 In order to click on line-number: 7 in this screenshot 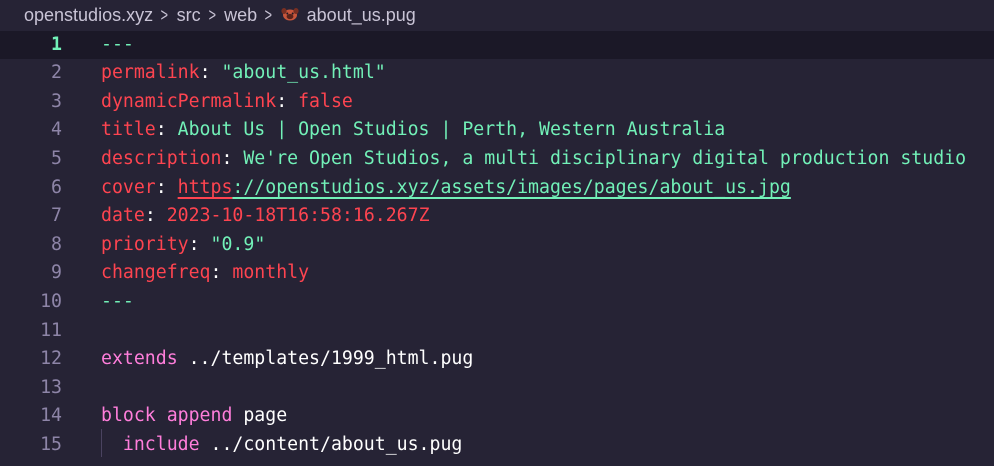, I will do `click(56, 216)`.